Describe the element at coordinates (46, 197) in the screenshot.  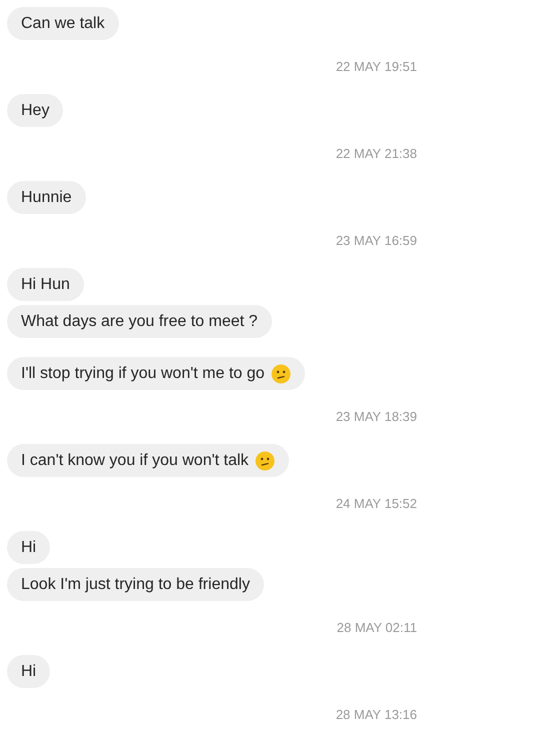
I see `message-bubble: Hunnie` at that location.